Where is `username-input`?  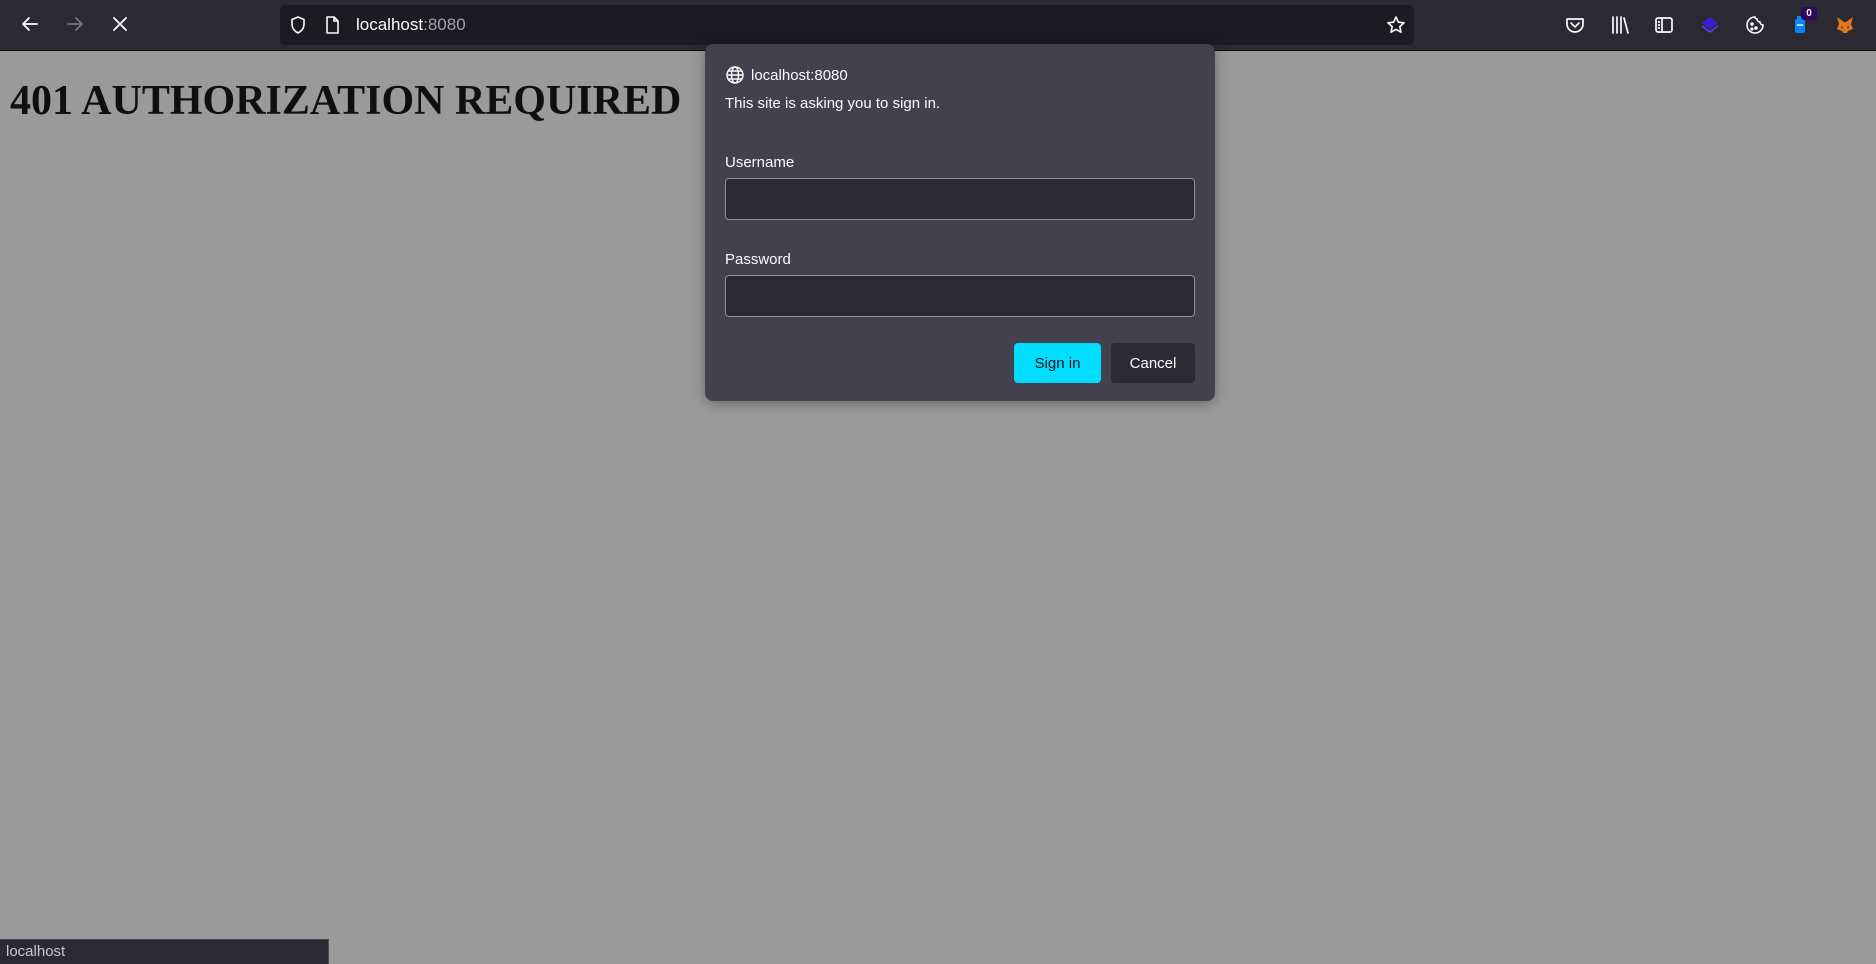
username-input is located at coordinates (960, 199).